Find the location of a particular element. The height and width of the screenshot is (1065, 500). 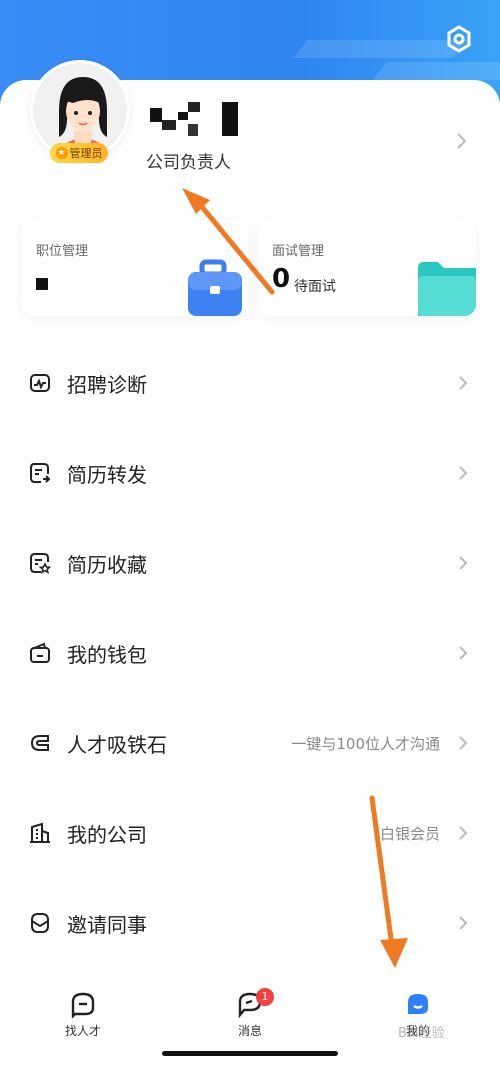

star-icon: ★ is located at coordinates (61, 153).